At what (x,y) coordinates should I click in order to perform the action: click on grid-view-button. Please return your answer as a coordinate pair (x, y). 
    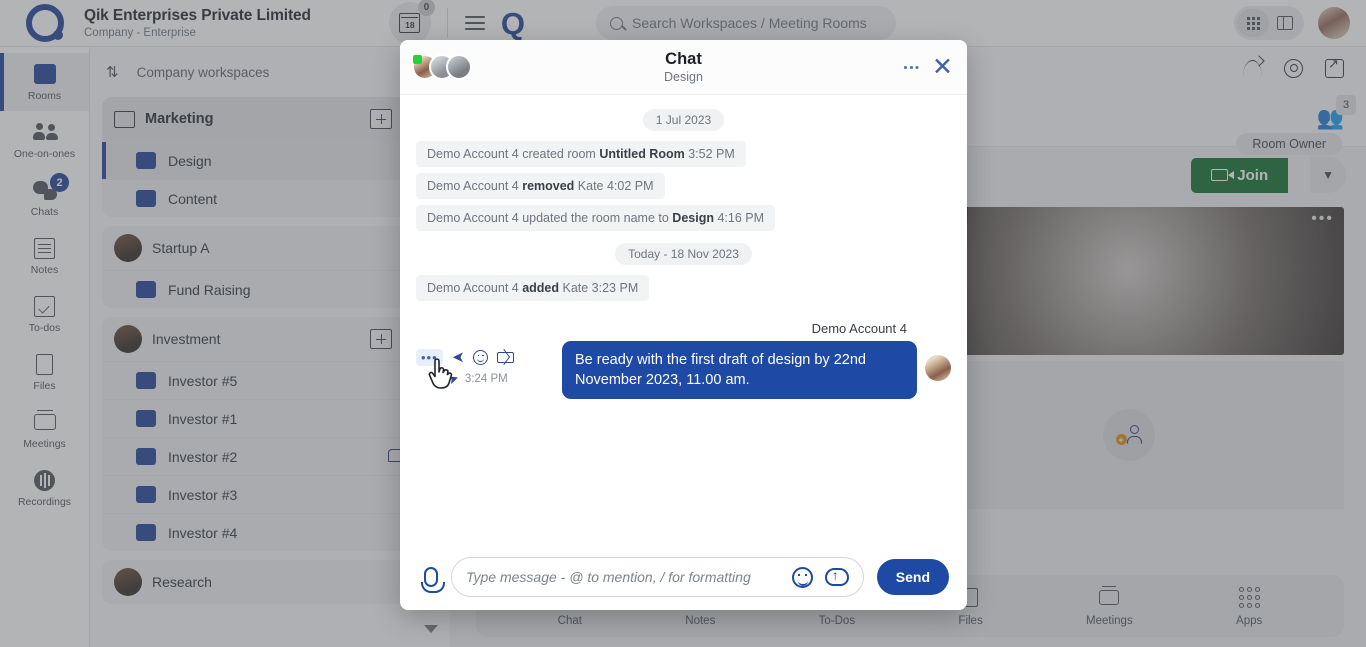
    Looking at the image, I should click on (1253, 23).